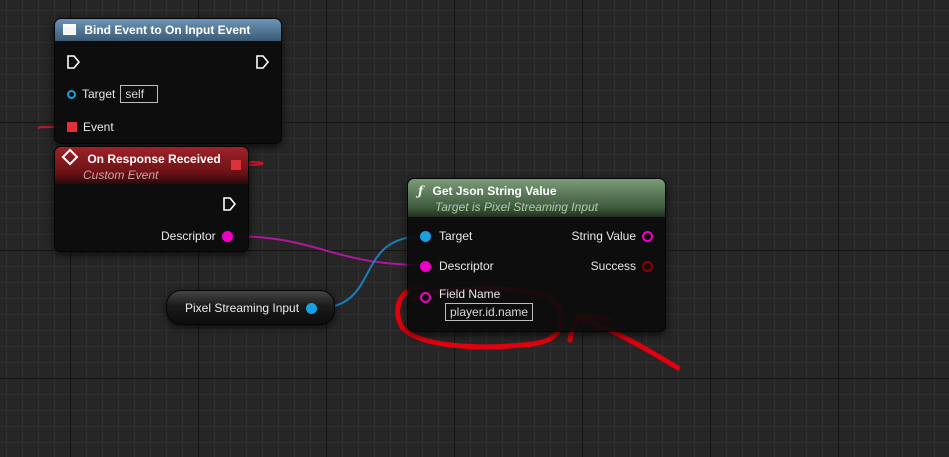 This screenshot has width=949, height=457. I want to click on get-json-target-row: Target, so click(446, 236).